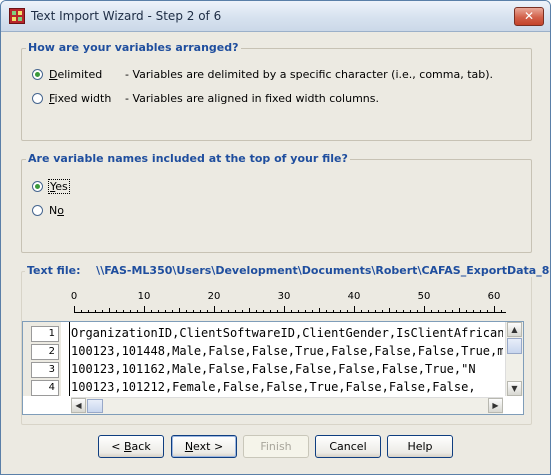 This screenshot has height=475, width=551. What do you see at coordinates (514, 346) in the screenshot?
I see `vertical-scroll-thumb` at bounding box center [514, 346].